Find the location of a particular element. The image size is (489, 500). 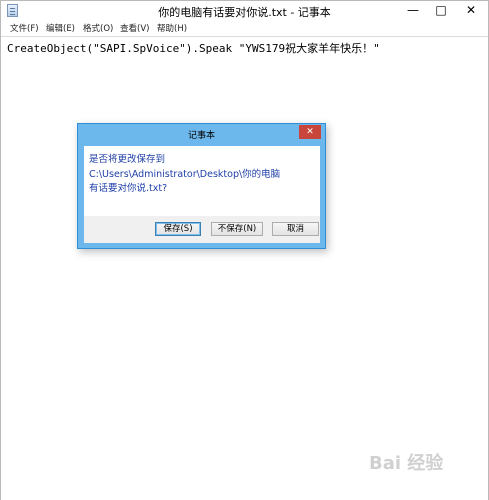

dialog-close-button: ✕ is located at coordinates (310, 132).